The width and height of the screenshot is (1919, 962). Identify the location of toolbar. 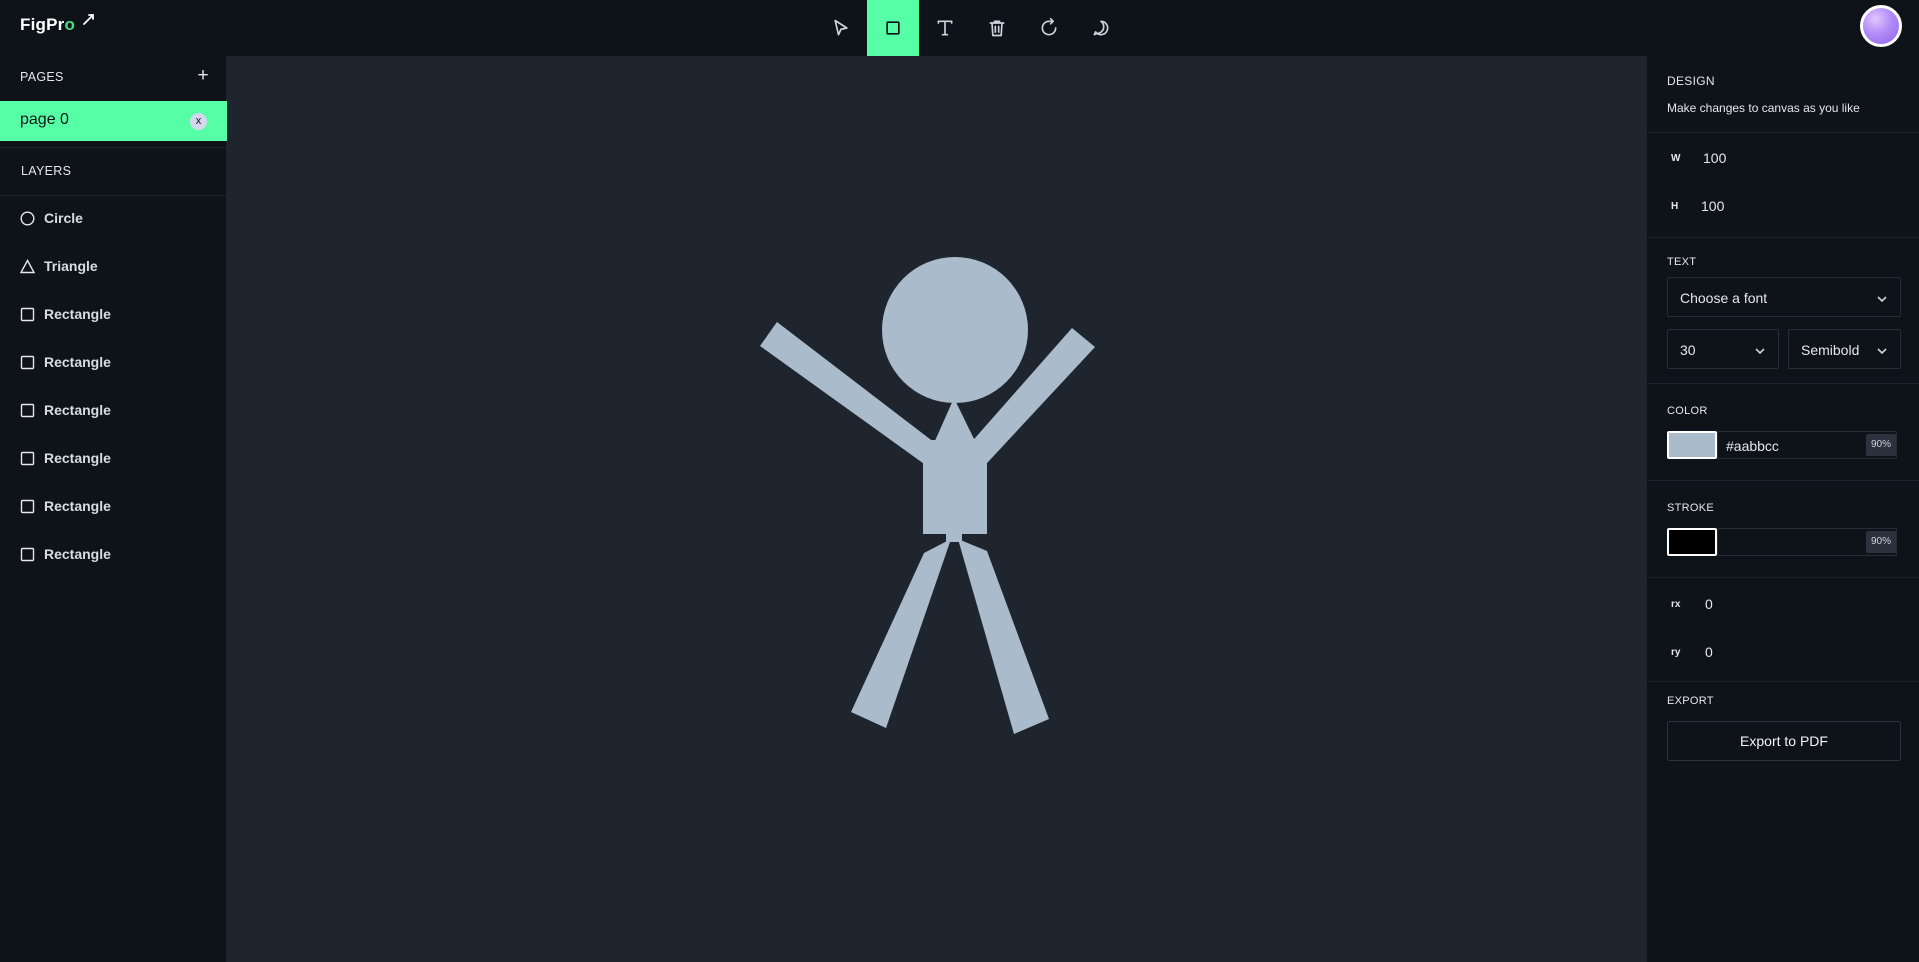
(971, 28).